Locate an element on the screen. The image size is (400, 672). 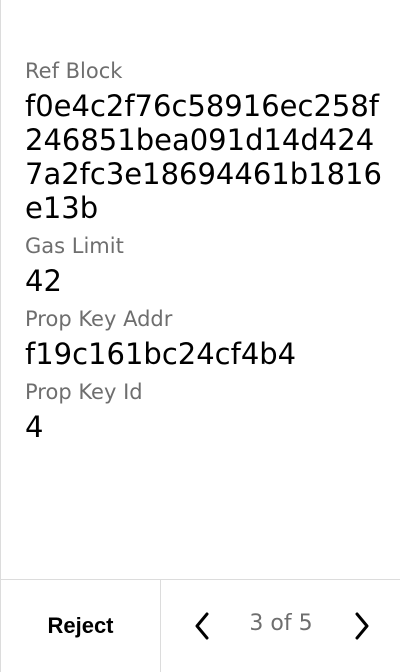
field-gas-limit: Gas Limit 42 is located at coordinates (205, 264).